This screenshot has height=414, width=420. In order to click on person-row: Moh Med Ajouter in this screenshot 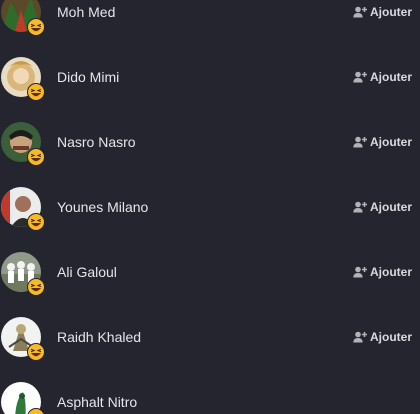, I will do `click(210, 22)`.